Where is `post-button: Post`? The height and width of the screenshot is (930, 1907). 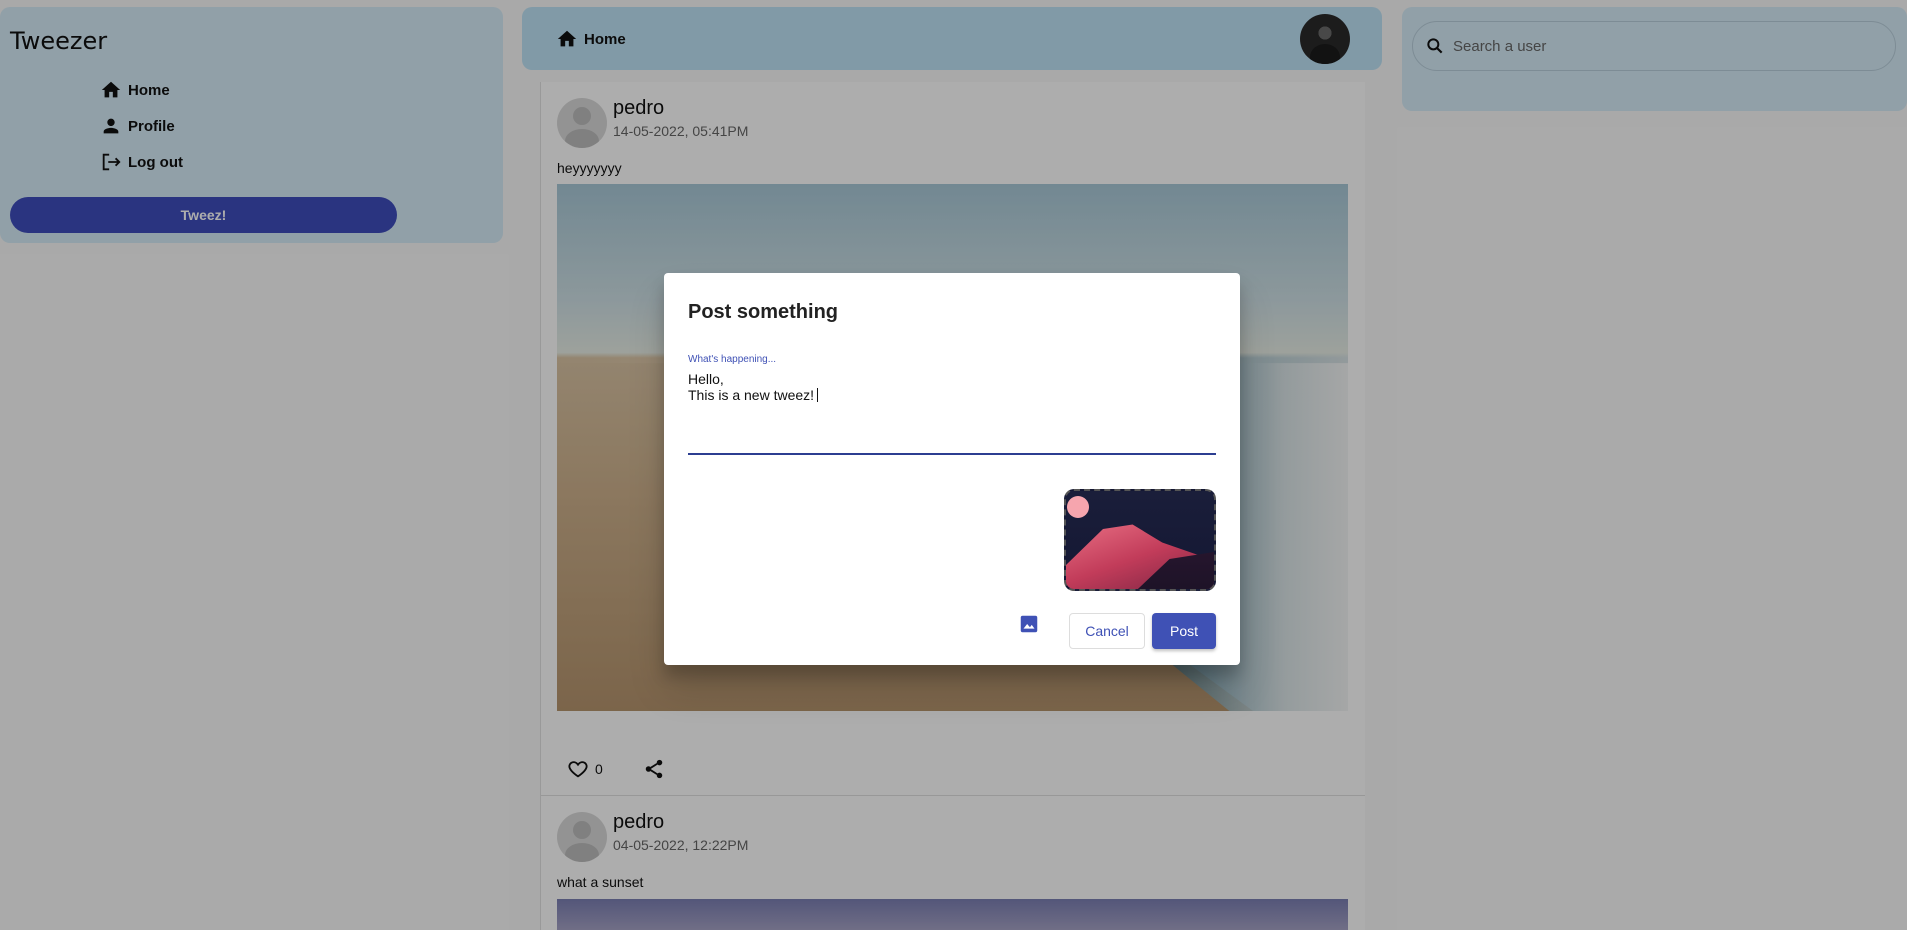 post-button: Post is located at coordinates (1184, 631).